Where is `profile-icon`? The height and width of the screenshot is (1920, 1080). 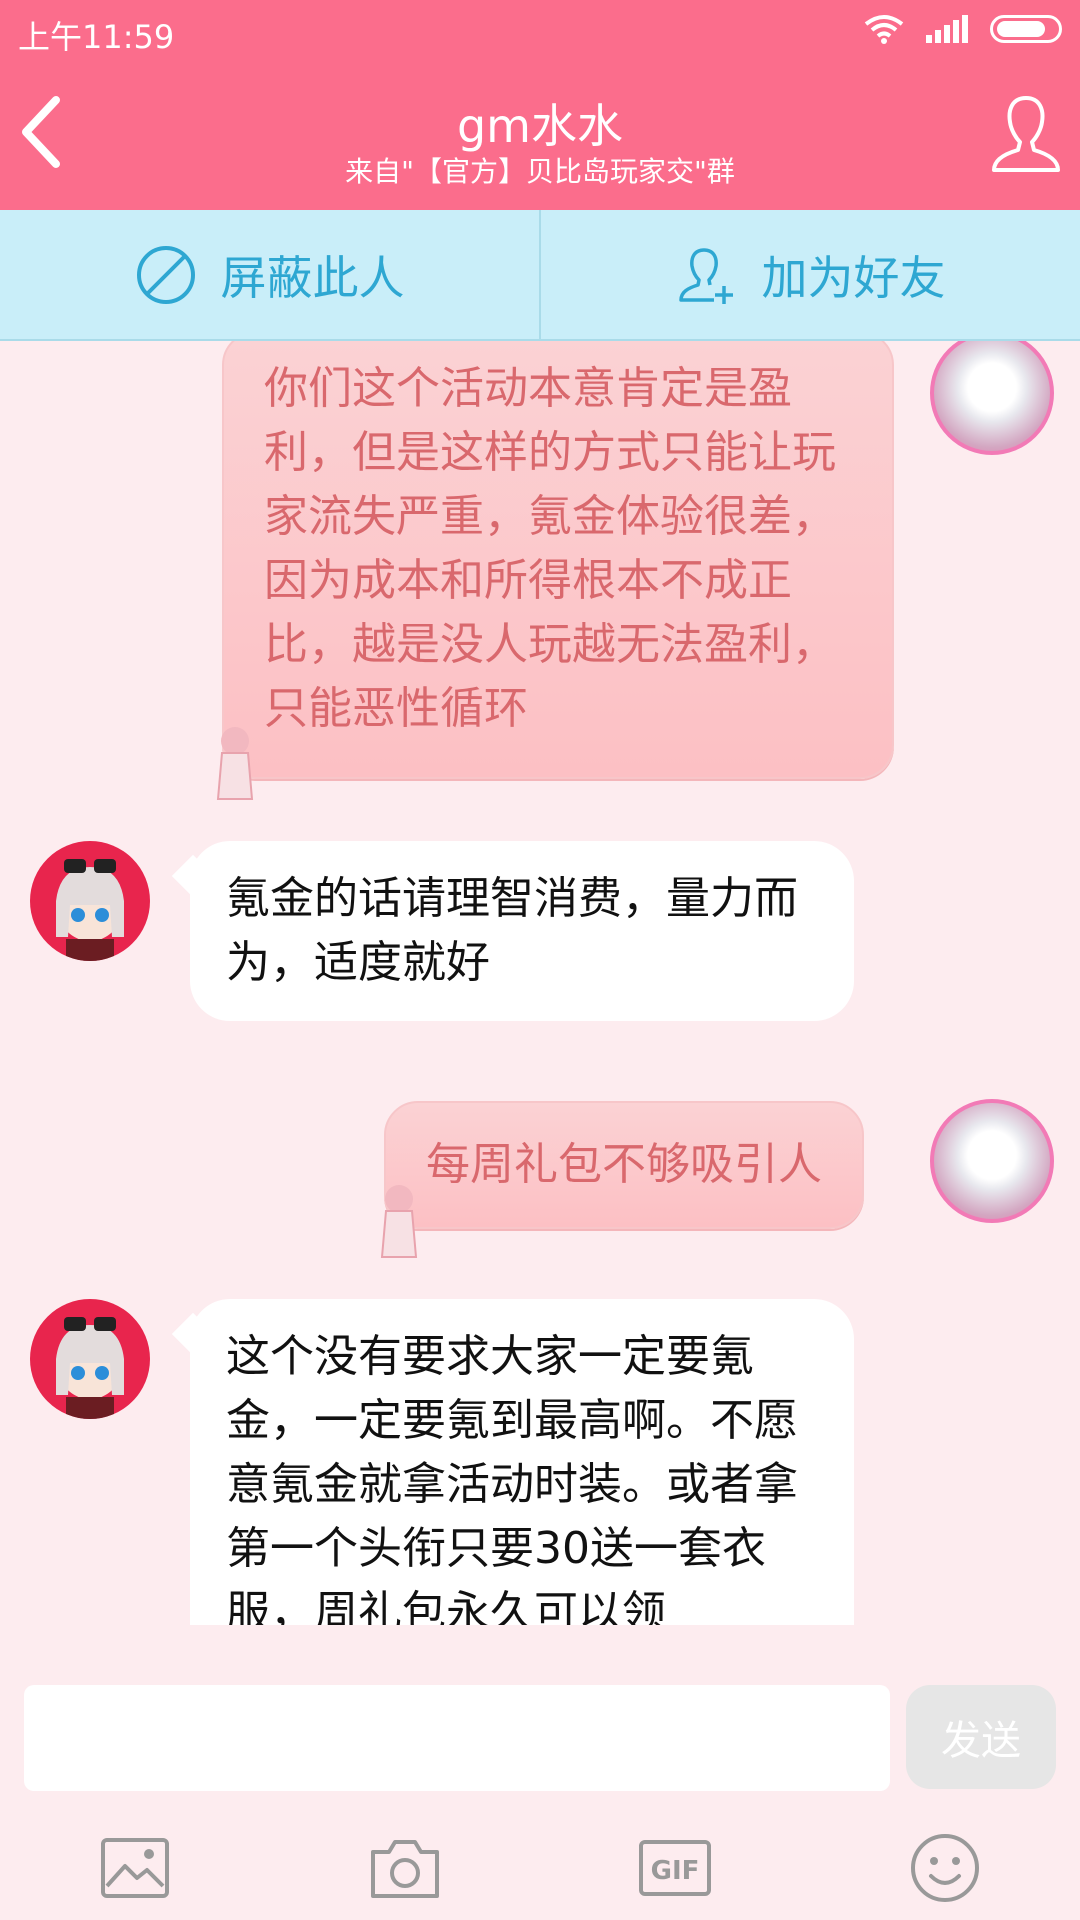 profile-icon is located at coordinates (1026, 134).